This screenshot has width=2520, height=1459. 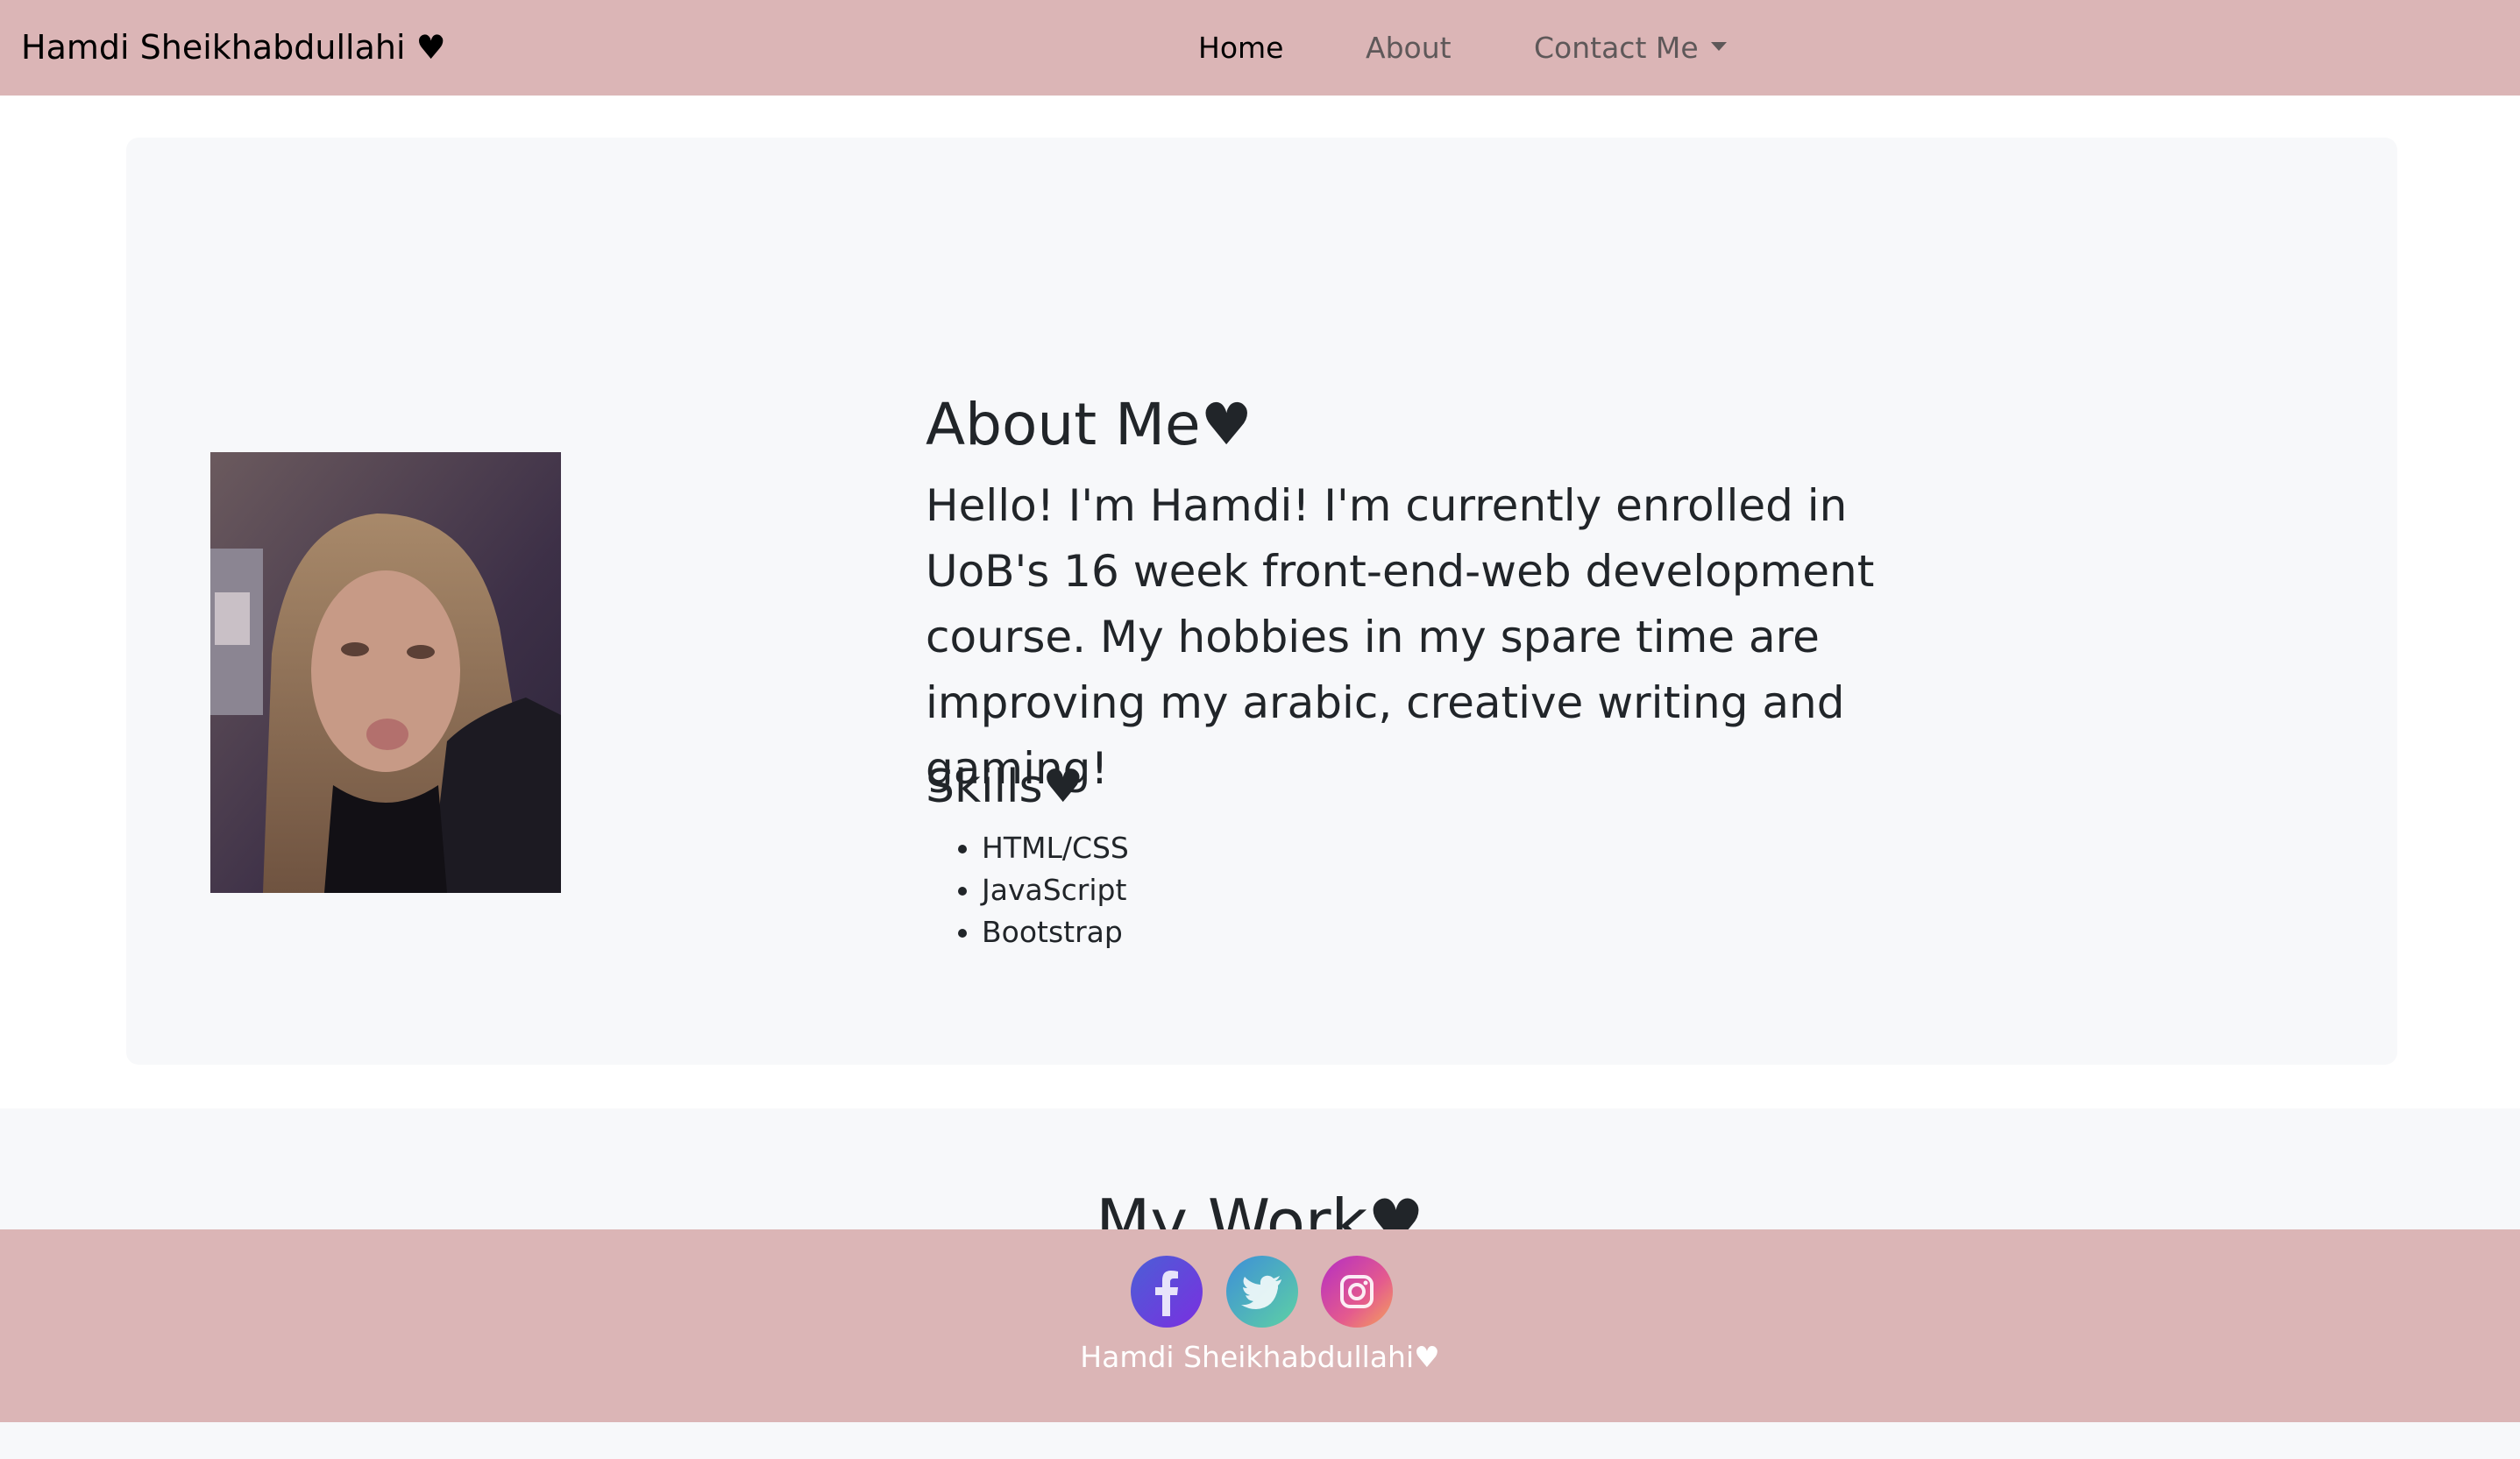 I want to click on instagram-icon, so click(x=1357, y=1292).